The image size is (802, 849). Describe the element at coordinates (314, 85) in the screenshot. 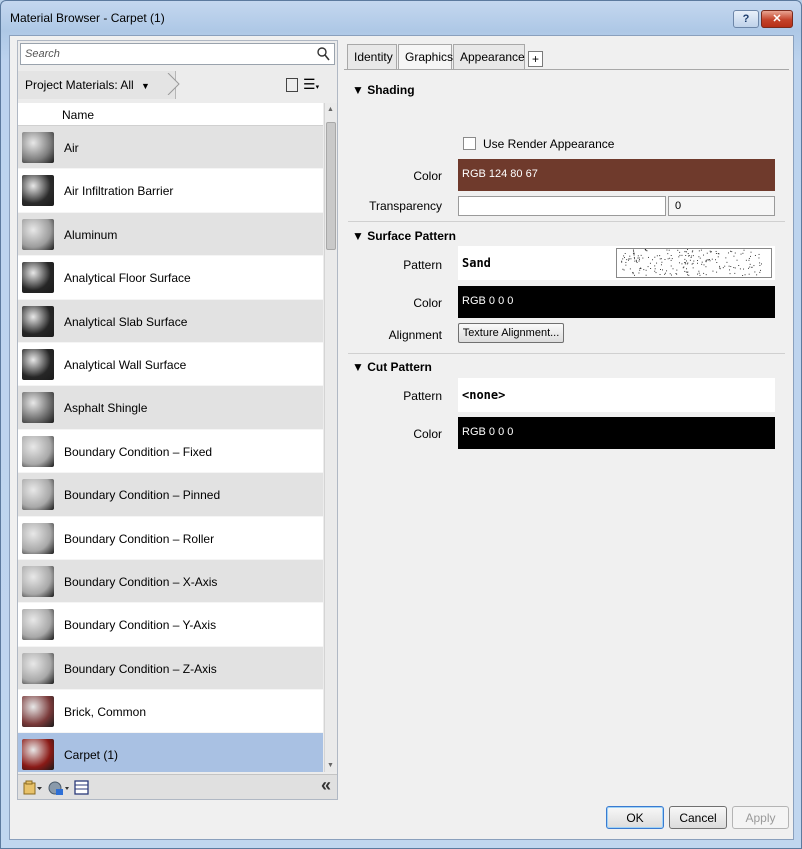

I see `list-view-icon: ☰▾` at that location.